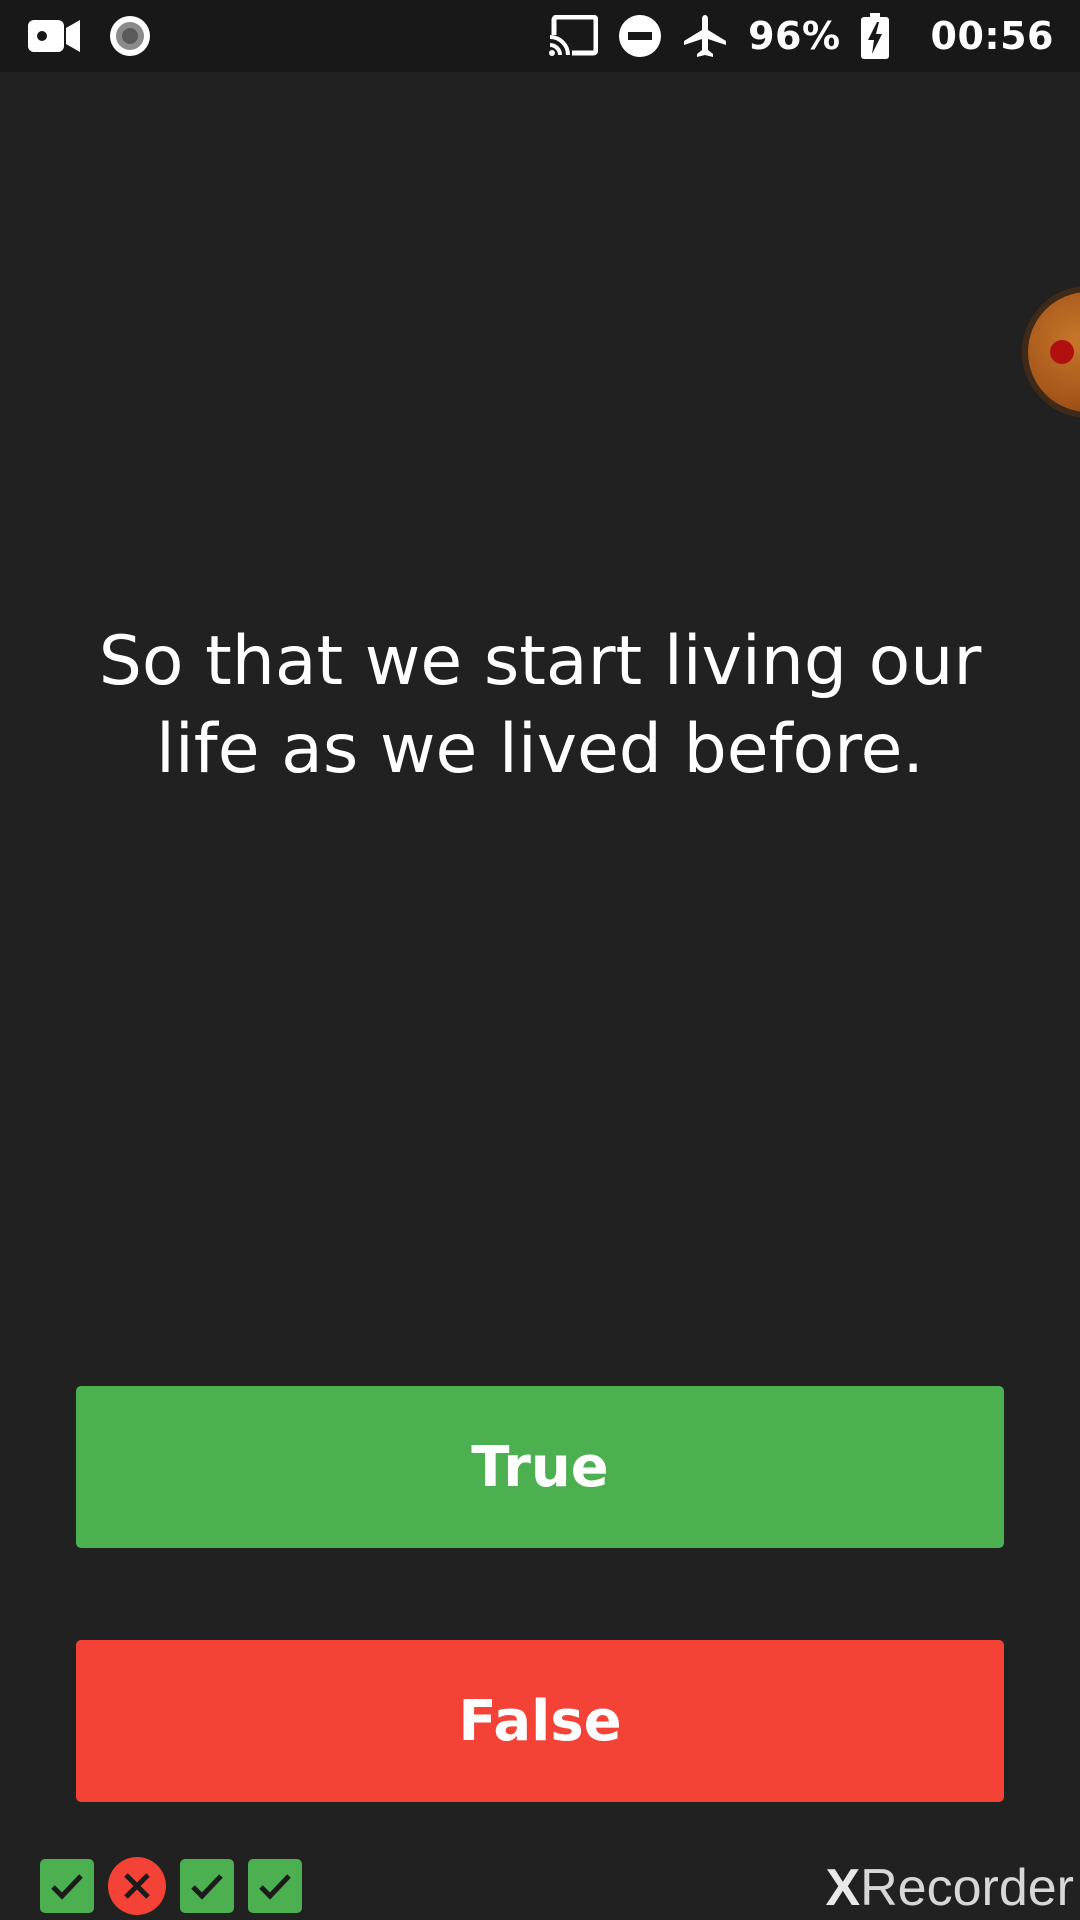 The height and width of the screenshot is (1920, 1080). What do you see at coordinates (874, 36) in the screenshot?
I see `battery-charging-icon` at bounding box center [874, 36].